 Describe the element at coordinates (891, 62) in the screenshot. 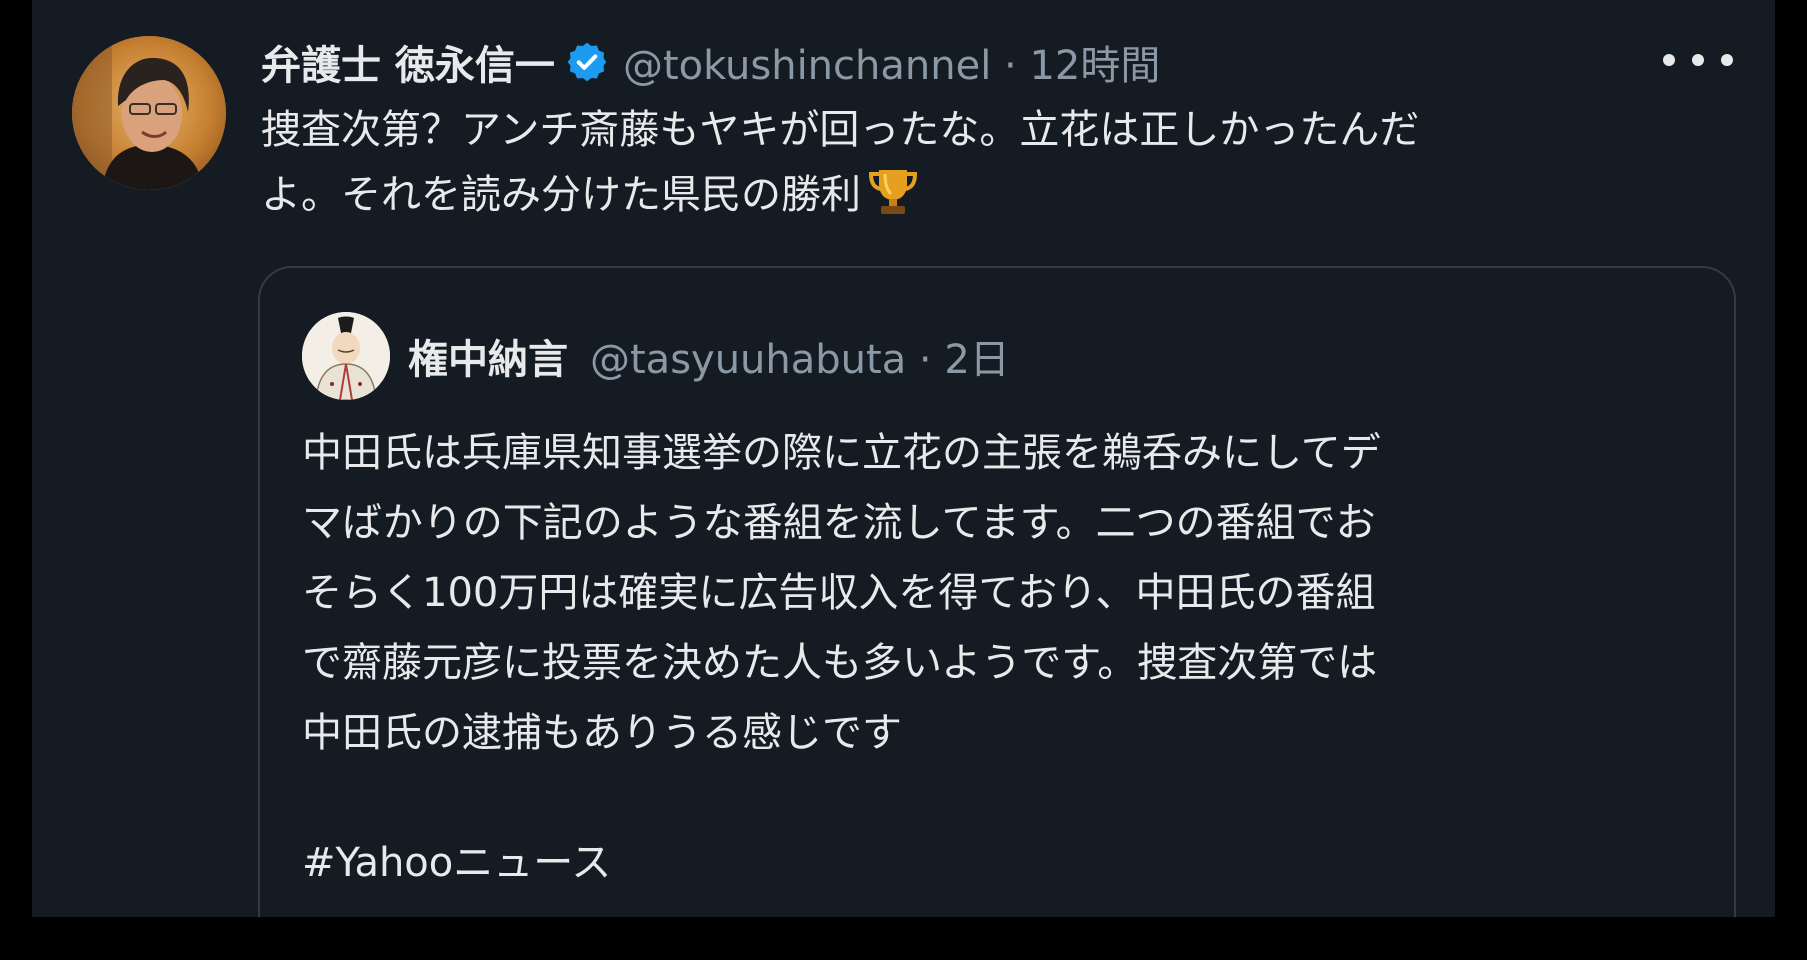

I see `author-handle-and-time: @tokushinchannel · 12時間` at that location.